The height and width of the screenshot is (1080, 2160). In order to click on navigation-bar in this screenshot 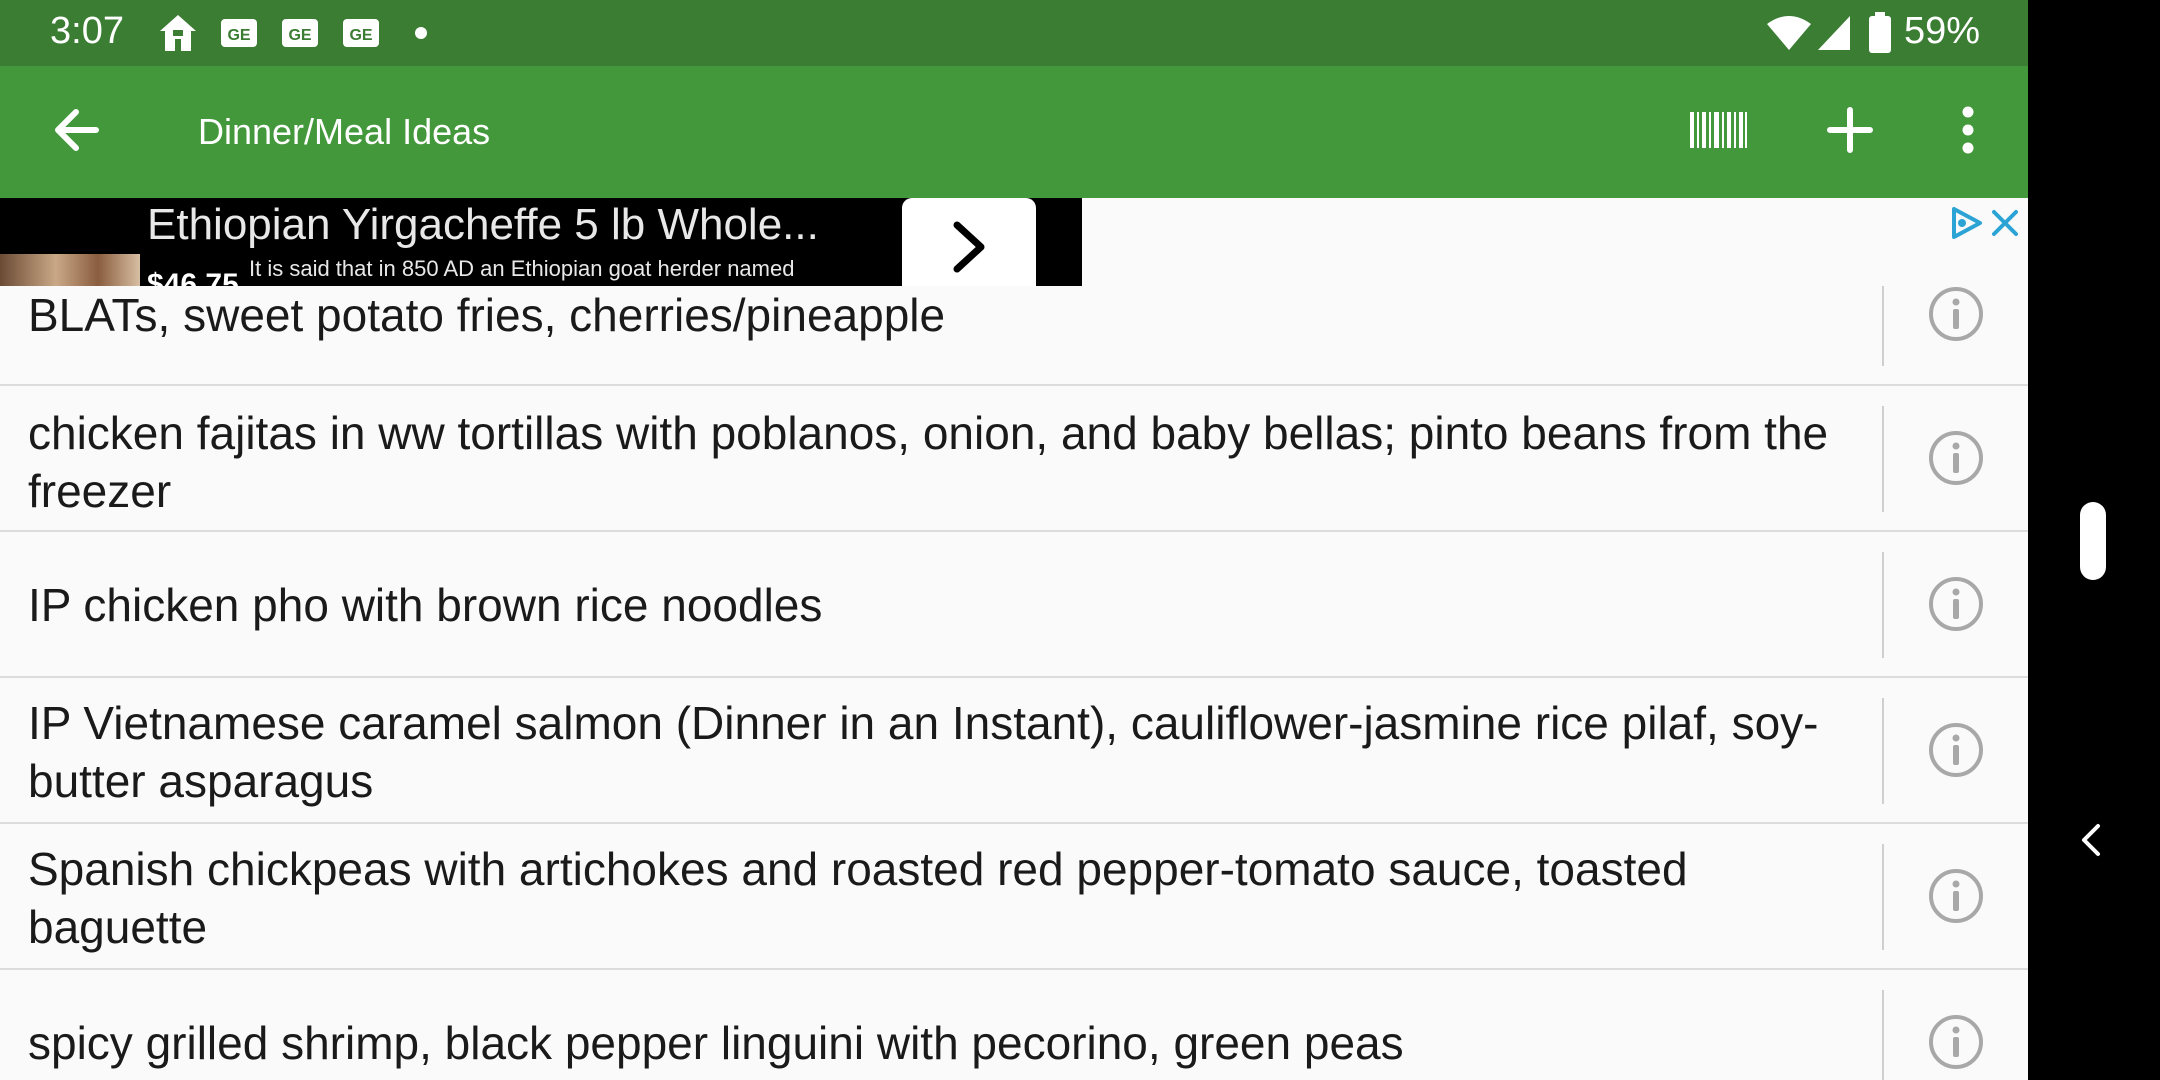, I will do `click(2094, 540)`.